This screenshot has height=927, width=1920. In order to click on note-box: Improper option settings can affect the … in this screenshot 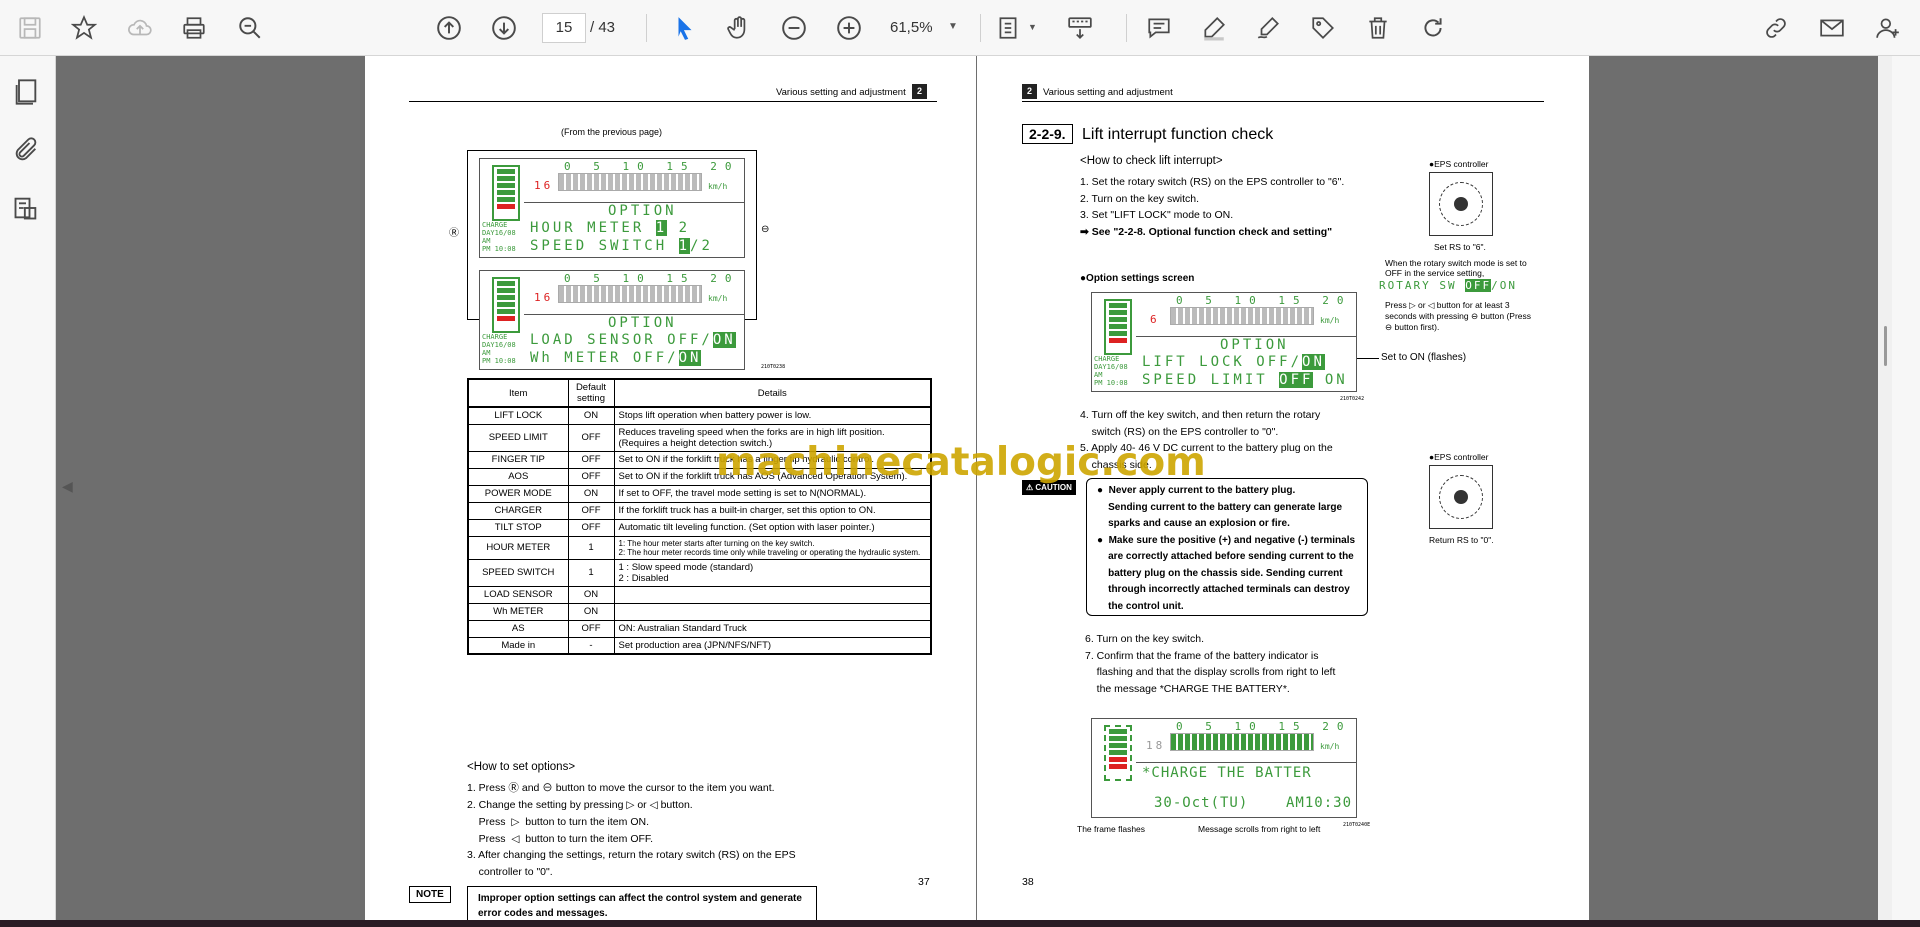, I will do `click(642, 903)`.